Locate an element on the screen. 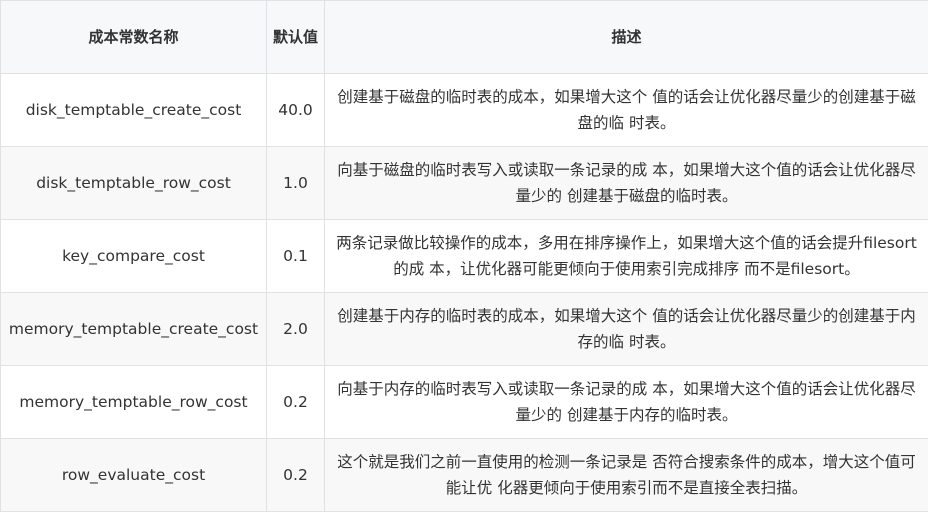 The height and width of the screenshot is (514, 928). header-name: 成本常数名称 is located at coordinates (133, 37).